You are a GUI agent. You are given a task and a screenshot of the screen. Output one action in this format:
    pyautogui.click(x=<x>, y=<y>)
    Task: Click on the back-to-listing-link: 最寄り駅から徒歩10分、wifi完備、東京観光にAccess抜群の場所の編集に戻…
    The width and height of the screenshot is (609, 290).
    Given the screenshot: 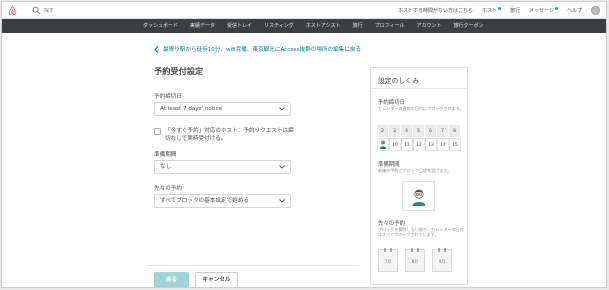 What is the action you would take?
    pyautogui.click(x=257, y=49)
    